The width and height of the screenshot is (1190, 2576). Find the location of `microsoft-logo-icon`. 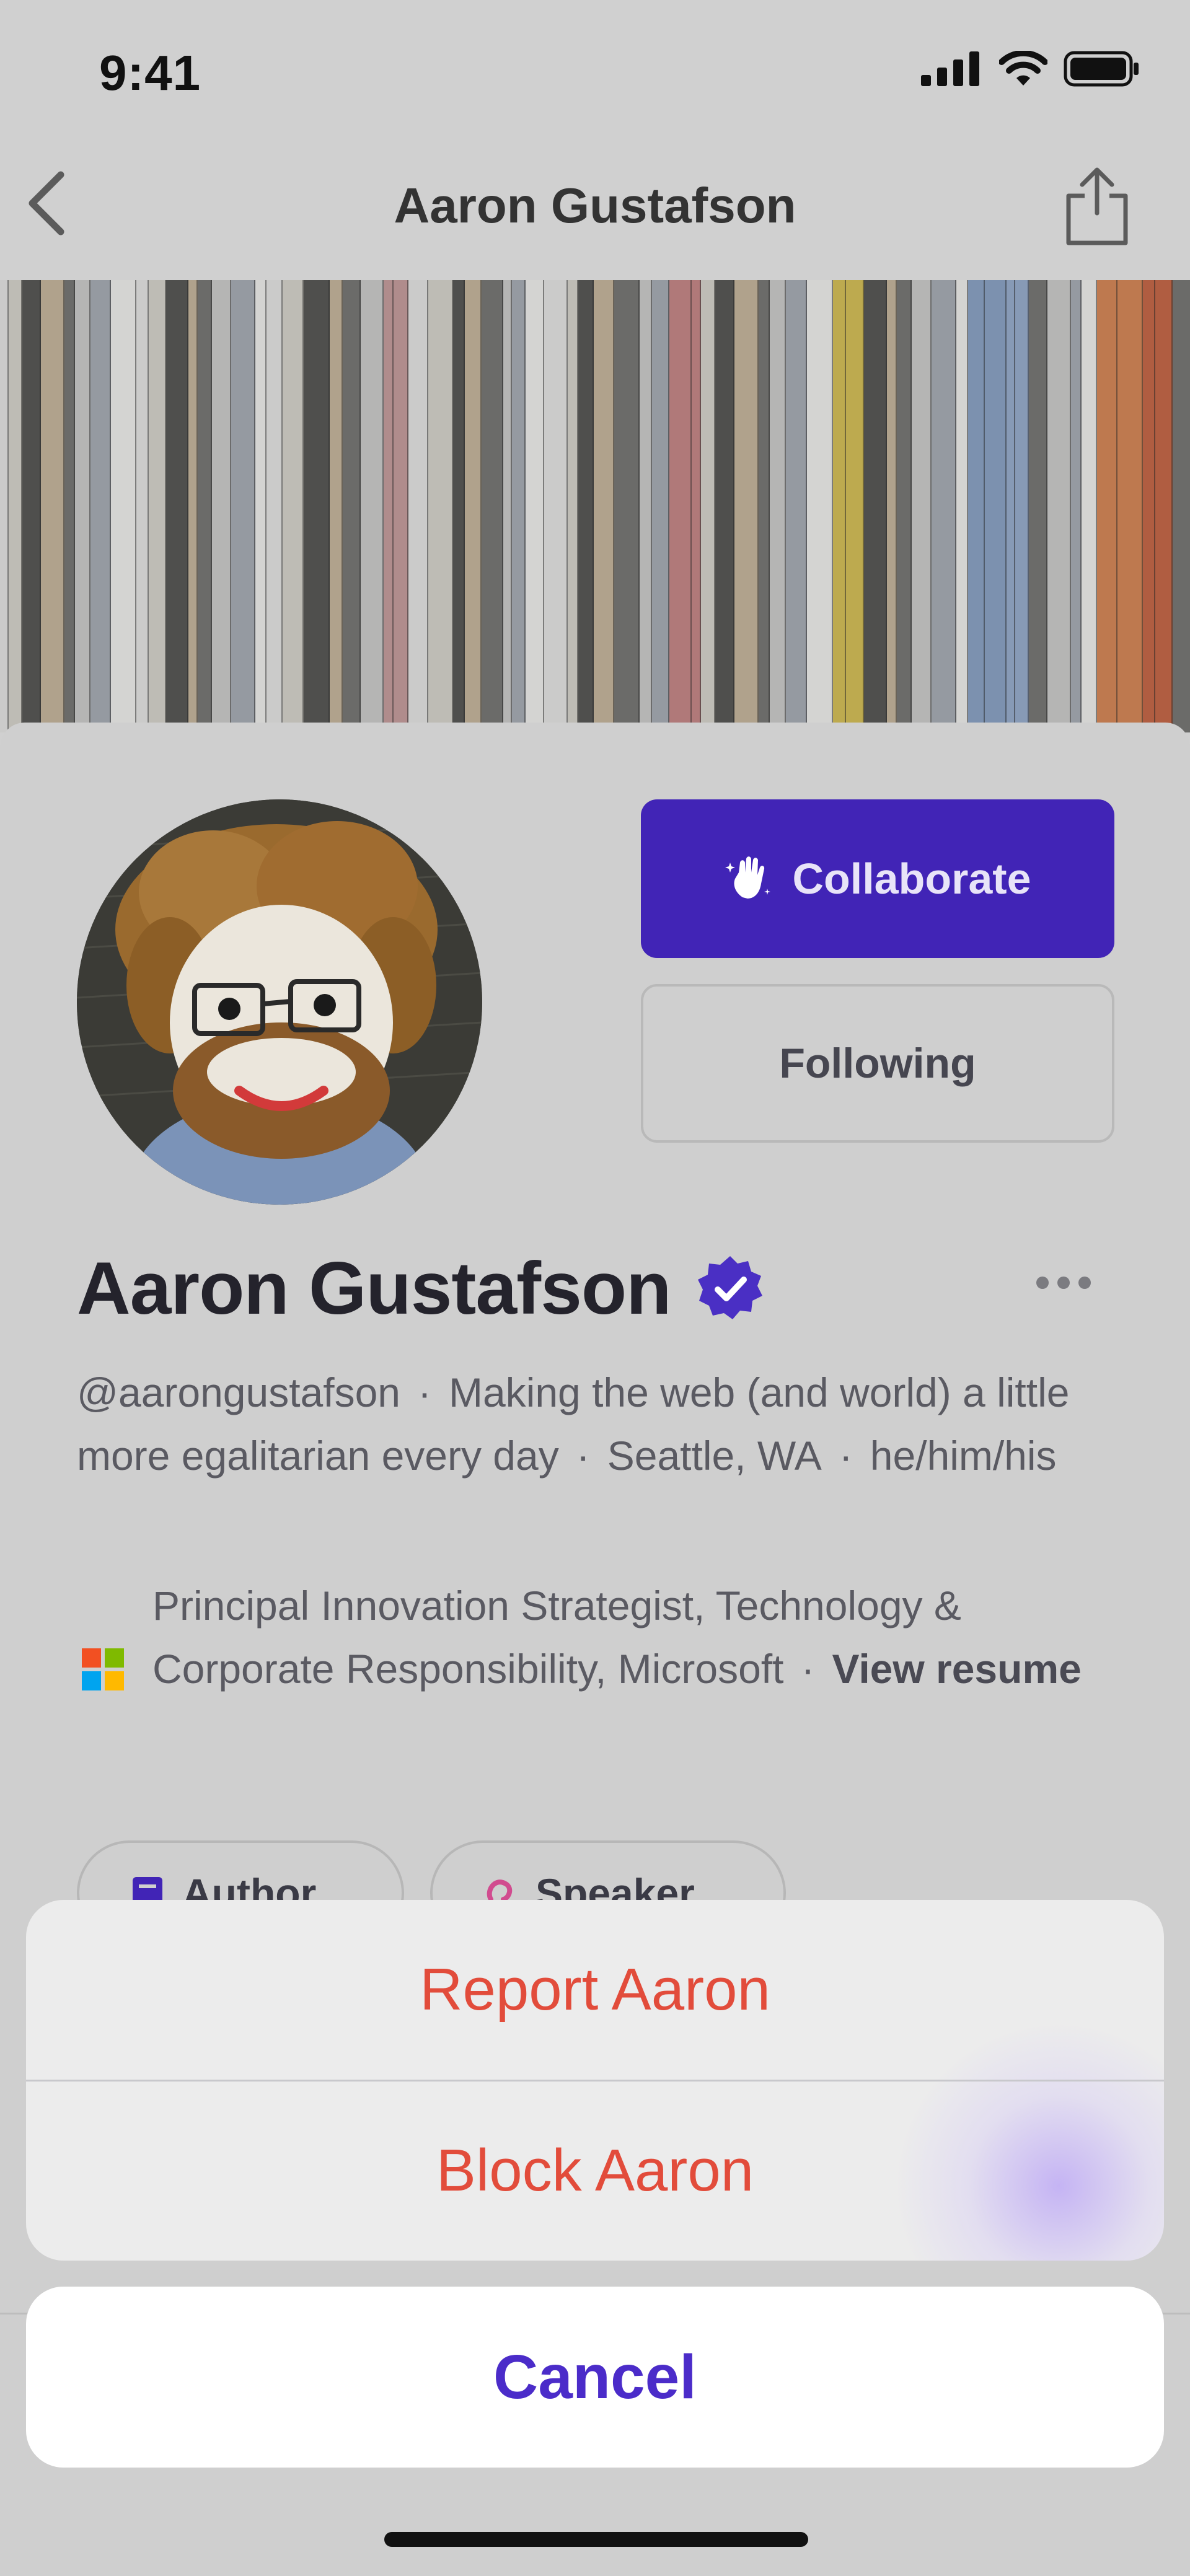

microsoft-logo-icon is located at coordinates (103, 1669).